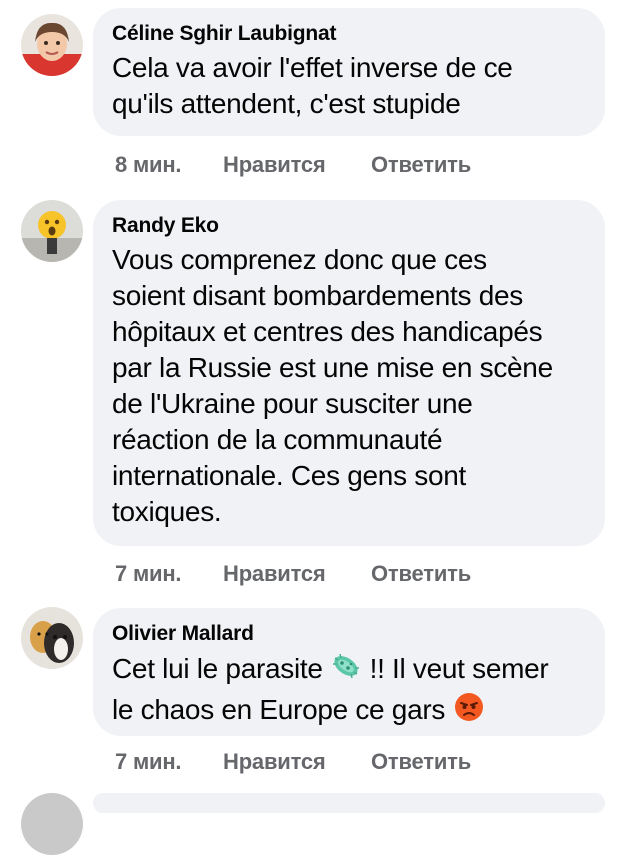 This screenshot has height=855, width=625. I want to click on angry-face-icon, so click(469, 711).